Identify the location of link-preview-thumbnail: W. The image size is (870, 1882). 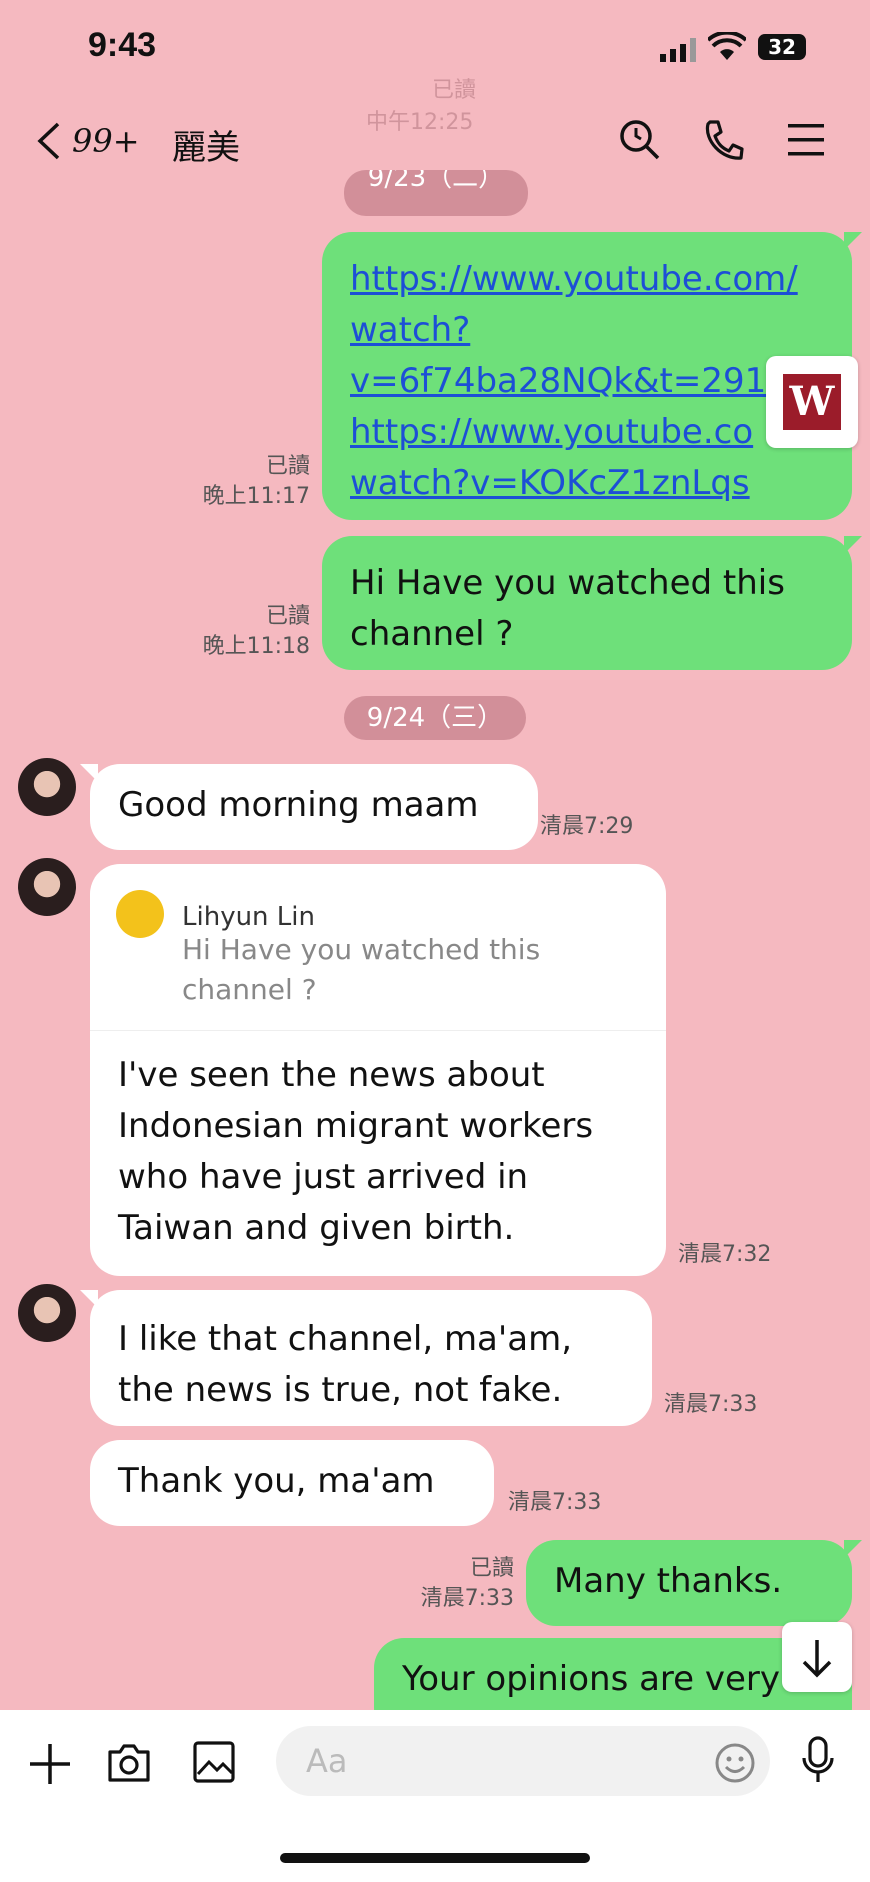
(812, 402).